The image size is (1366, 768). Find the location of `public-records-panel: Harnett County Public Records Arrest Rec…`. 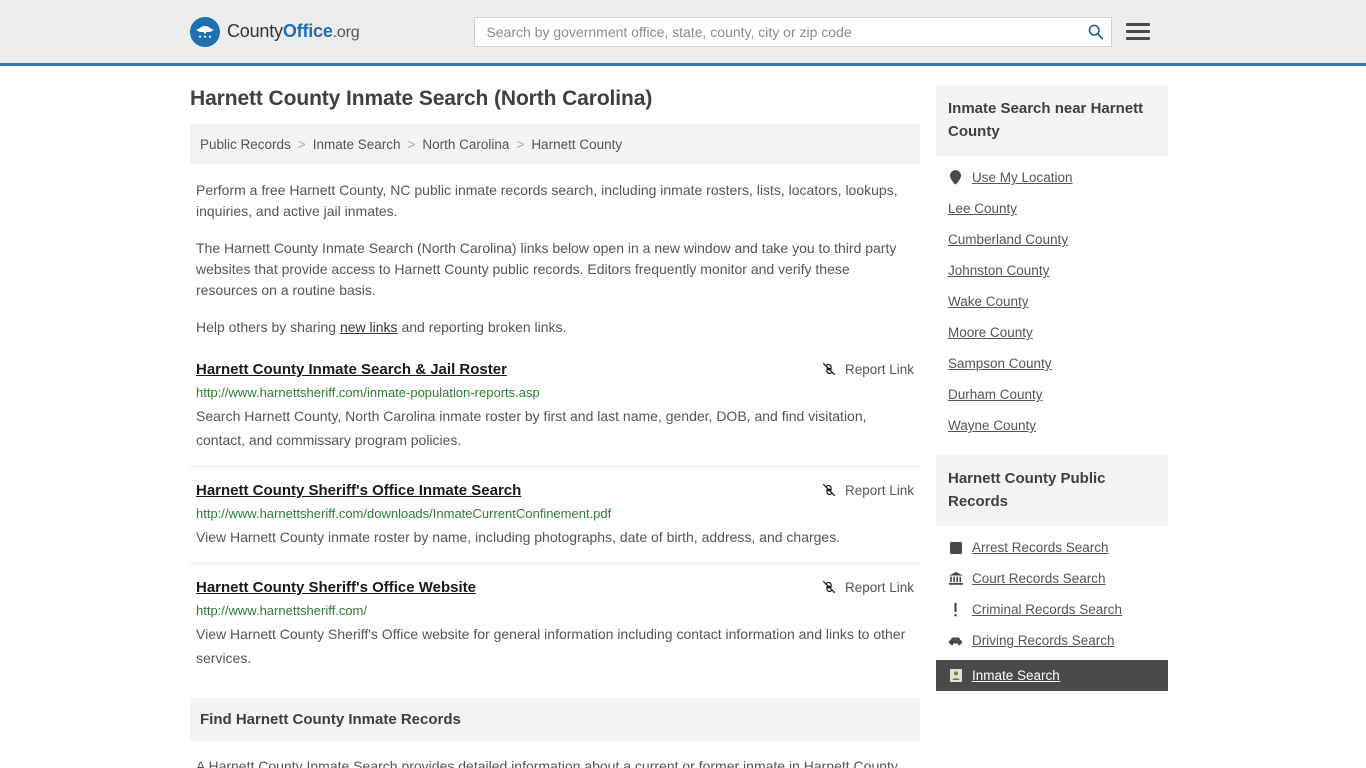

public-records-panel: Harnett County Public Records Arrest Rec… is located at coordinates (1052, 573).